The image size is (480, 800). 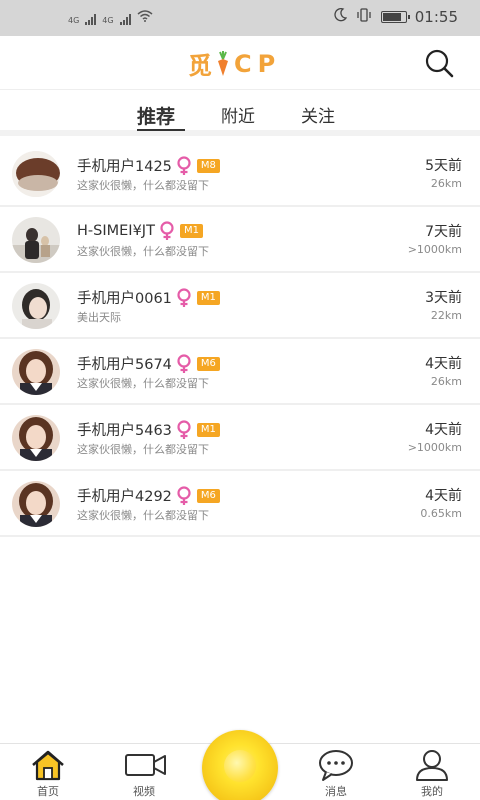 What do you see at coordinates (48, 765) in the screenshot?
I see `home-icon` at bounding box center [48, 765].